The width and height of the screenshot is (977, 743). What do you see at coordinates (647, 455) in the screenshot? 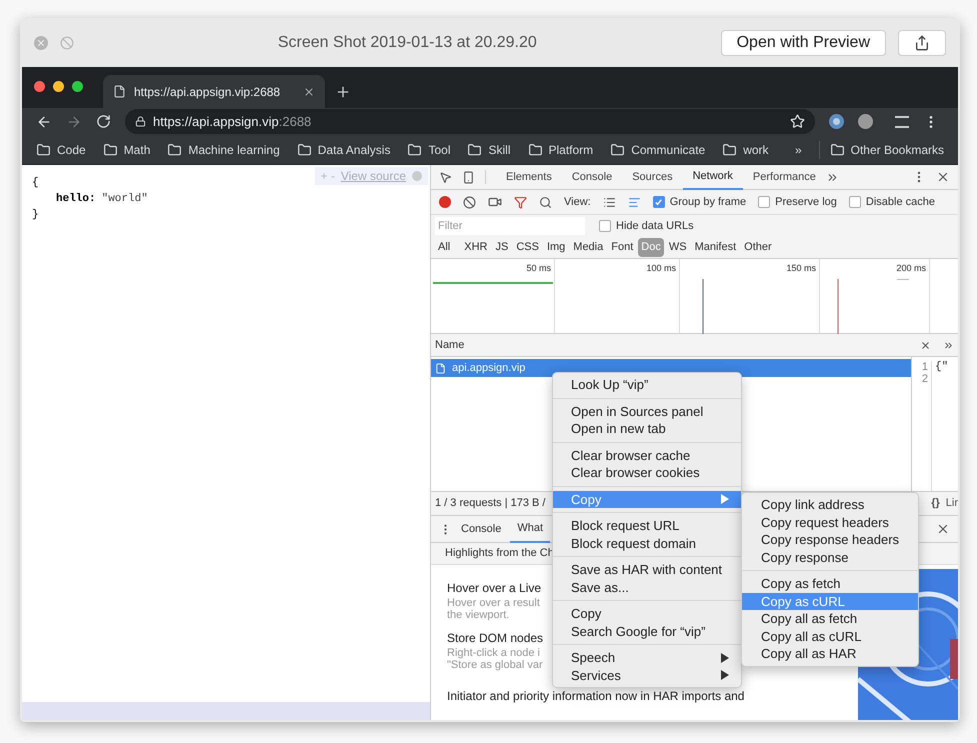
I see `menu-item: Clear browser cache` at bounding box center [647, 455].